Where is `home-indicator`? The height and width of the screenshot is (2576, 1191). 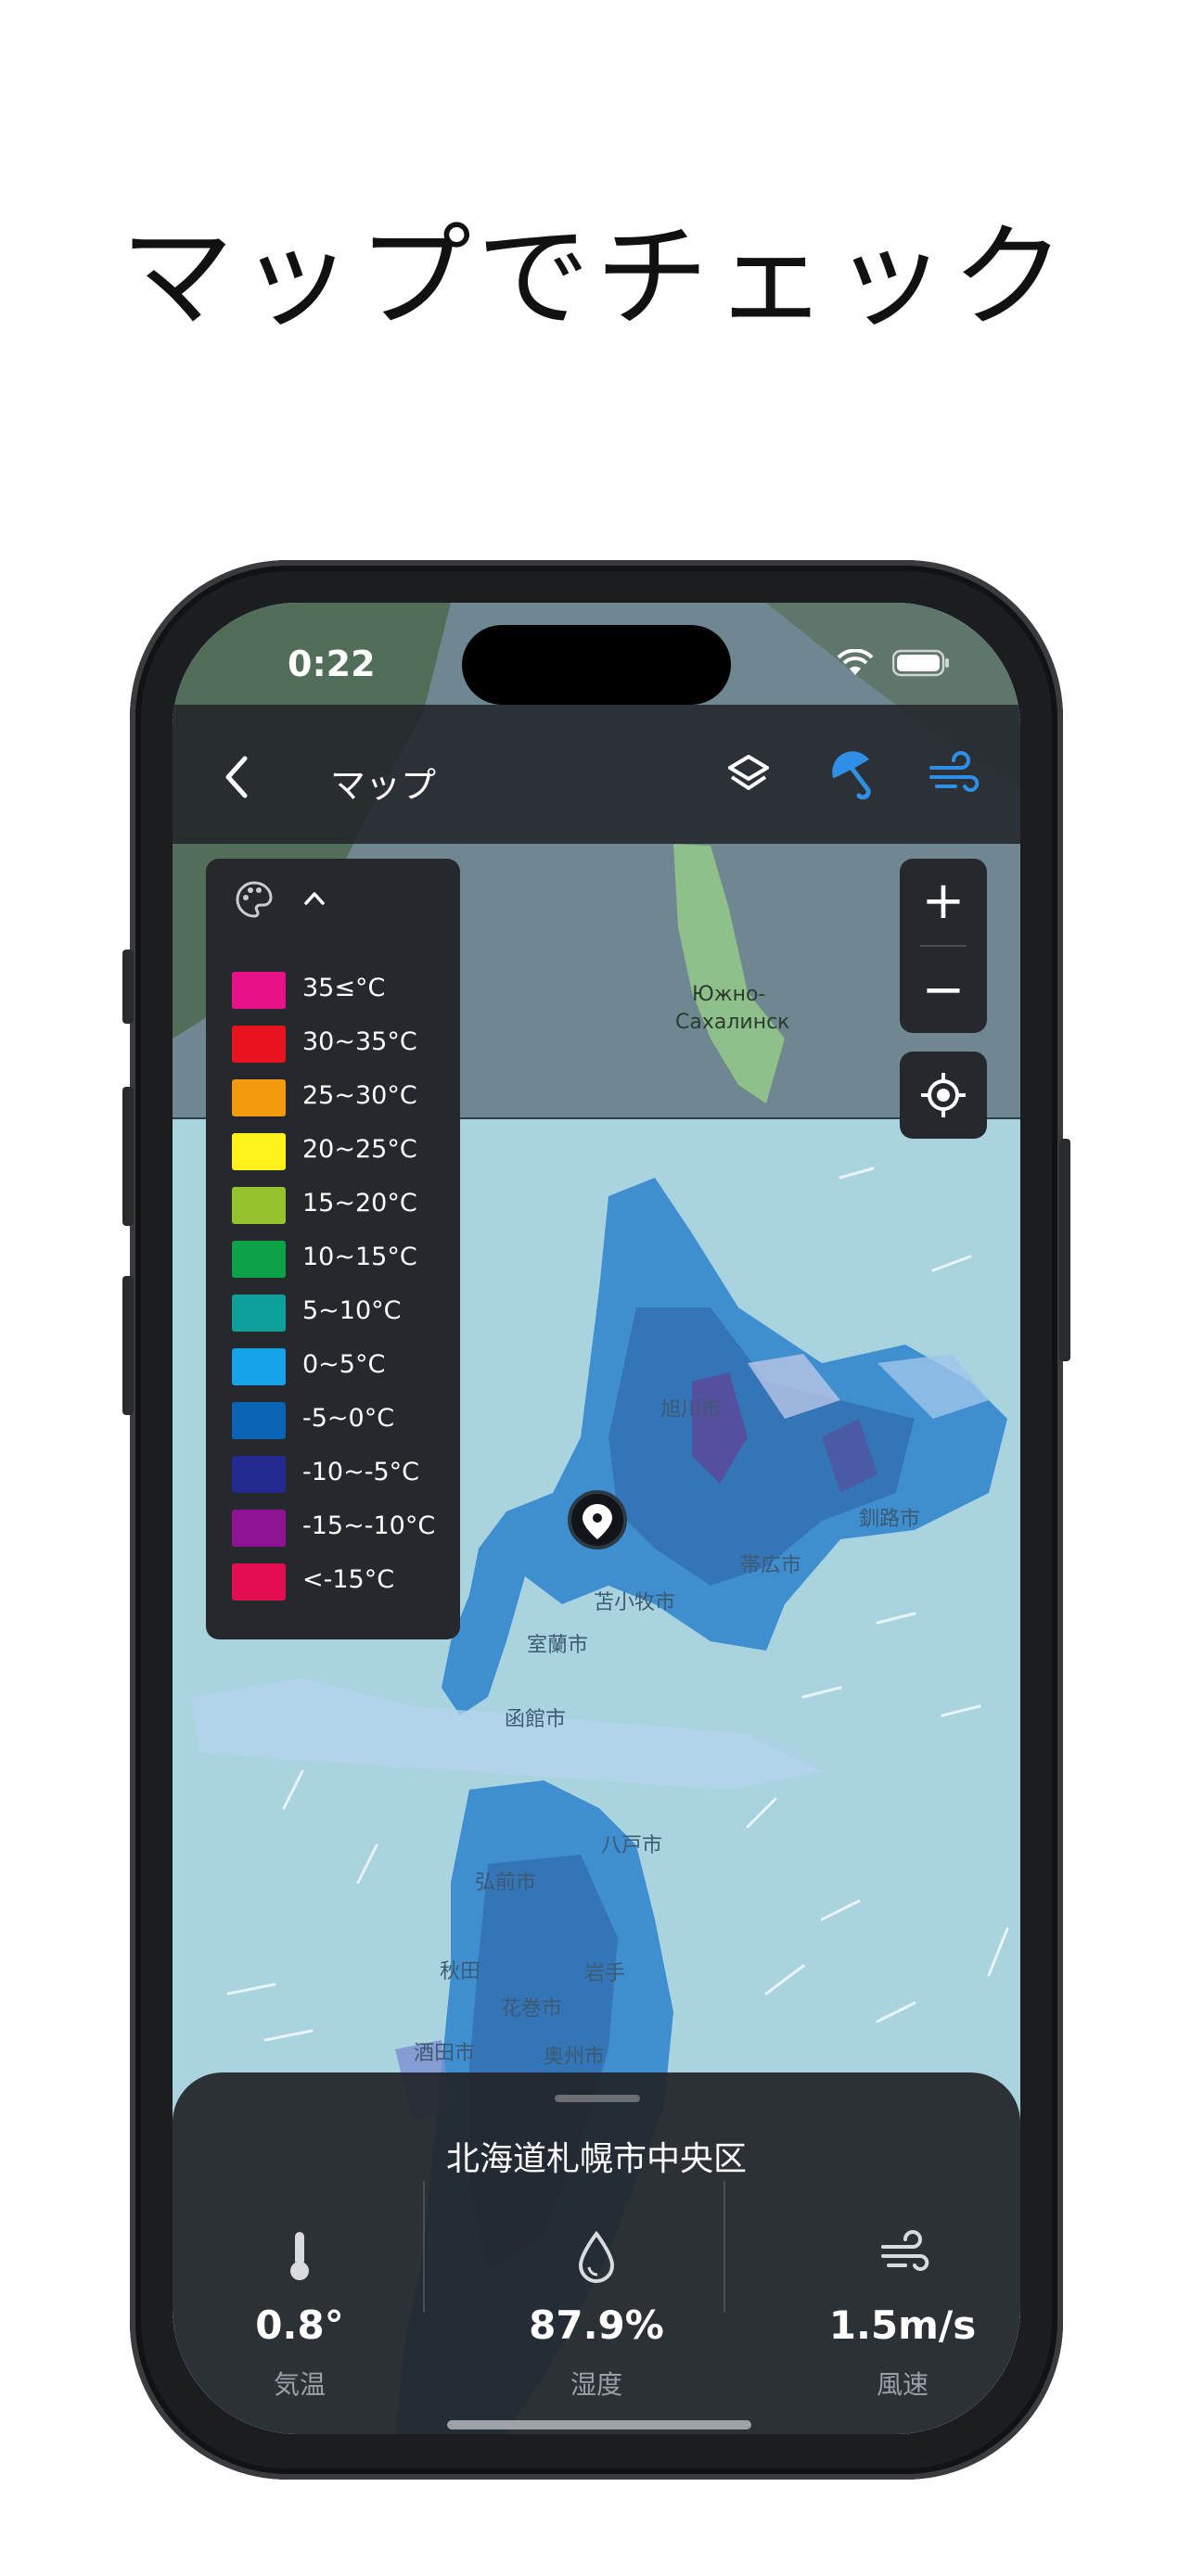 home-indicator is located at coordinates (599, 2424).